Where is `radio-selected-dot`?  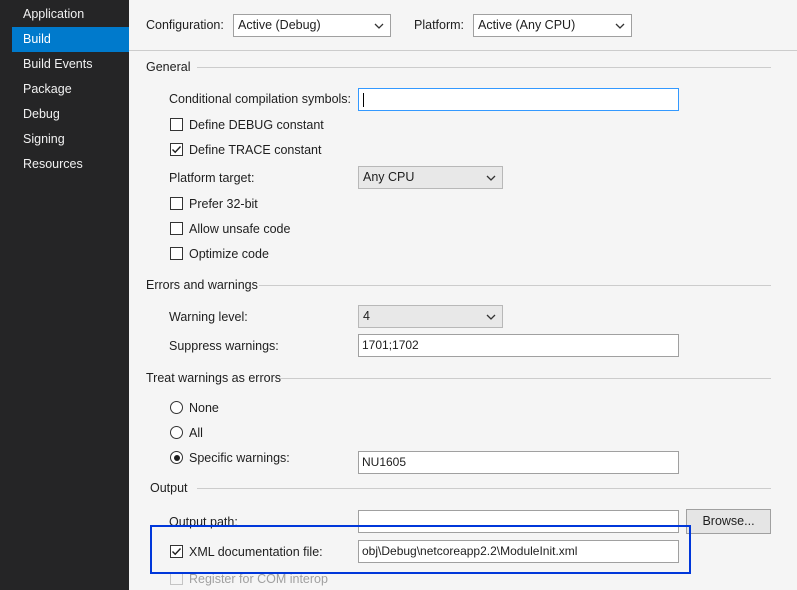
radio-selected-dot is located at coordinates (176, 457).